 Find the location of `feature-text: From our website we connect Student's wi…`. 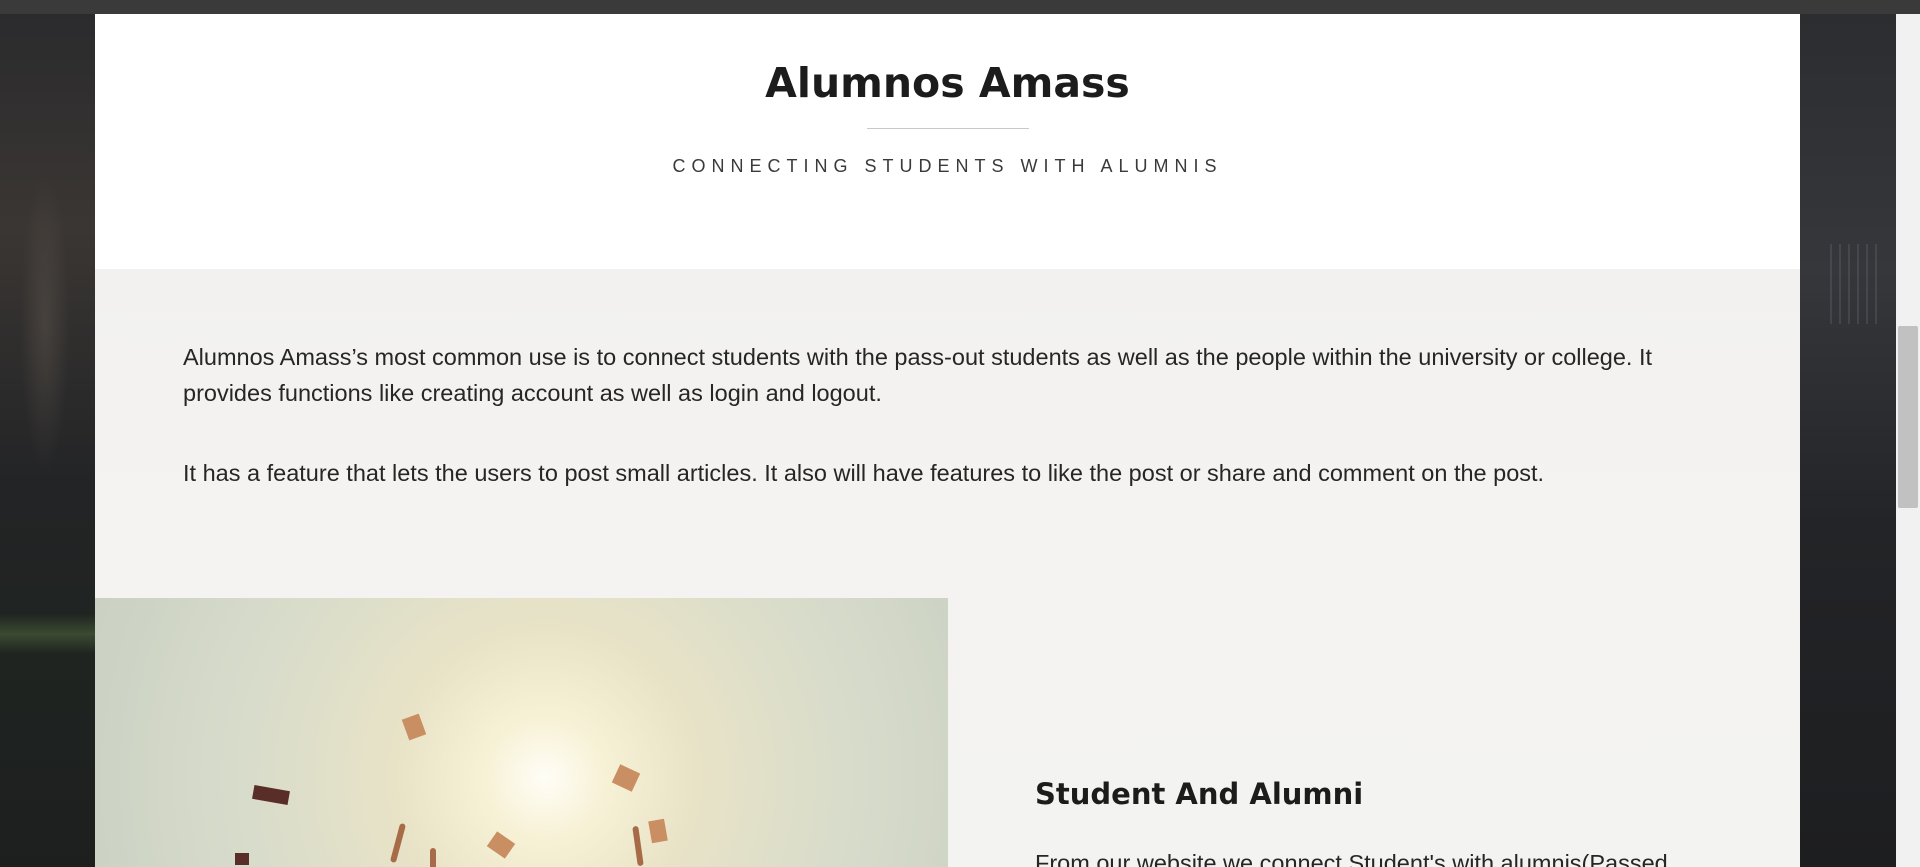

feature-text: From our website we connect Student's wi… is located at coordinates (1351, 858).